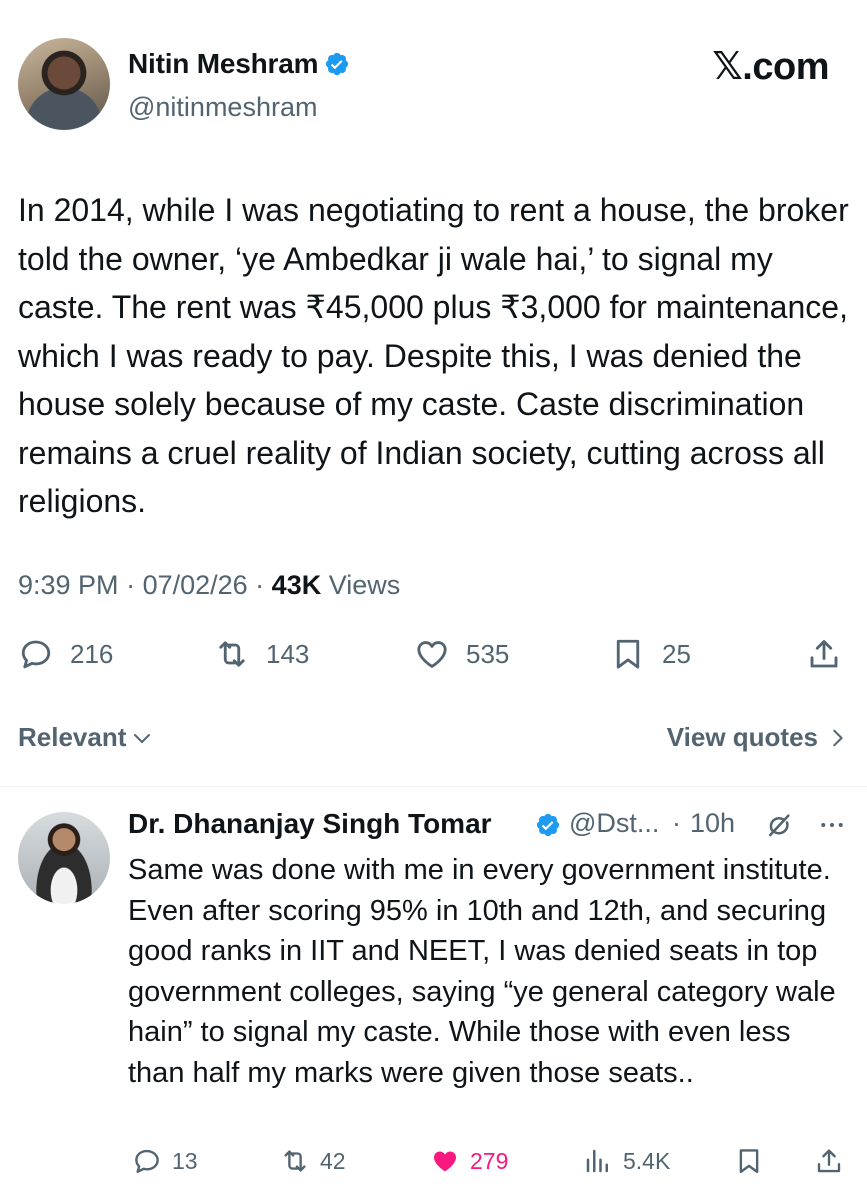 The height and width of the screenshot is (1200, 867). I want to click on reply-repost-button: 42, so click(313, 1161).